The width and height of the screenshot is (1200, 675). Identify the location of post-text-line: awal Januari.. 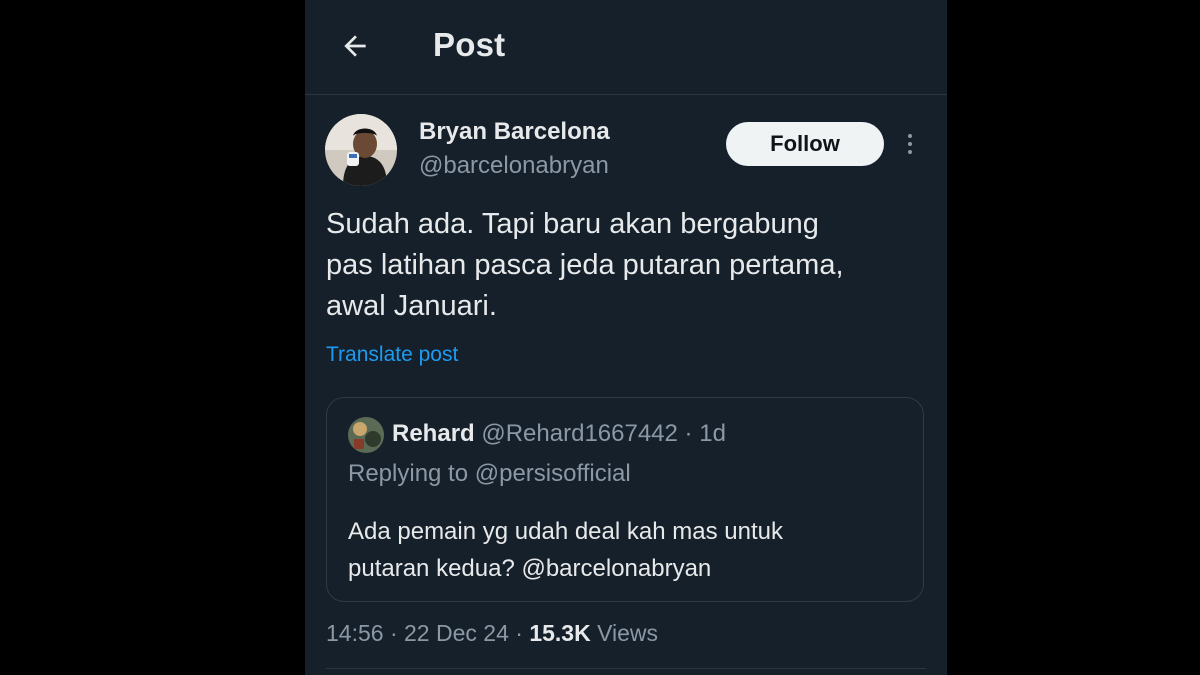
(411, 306).